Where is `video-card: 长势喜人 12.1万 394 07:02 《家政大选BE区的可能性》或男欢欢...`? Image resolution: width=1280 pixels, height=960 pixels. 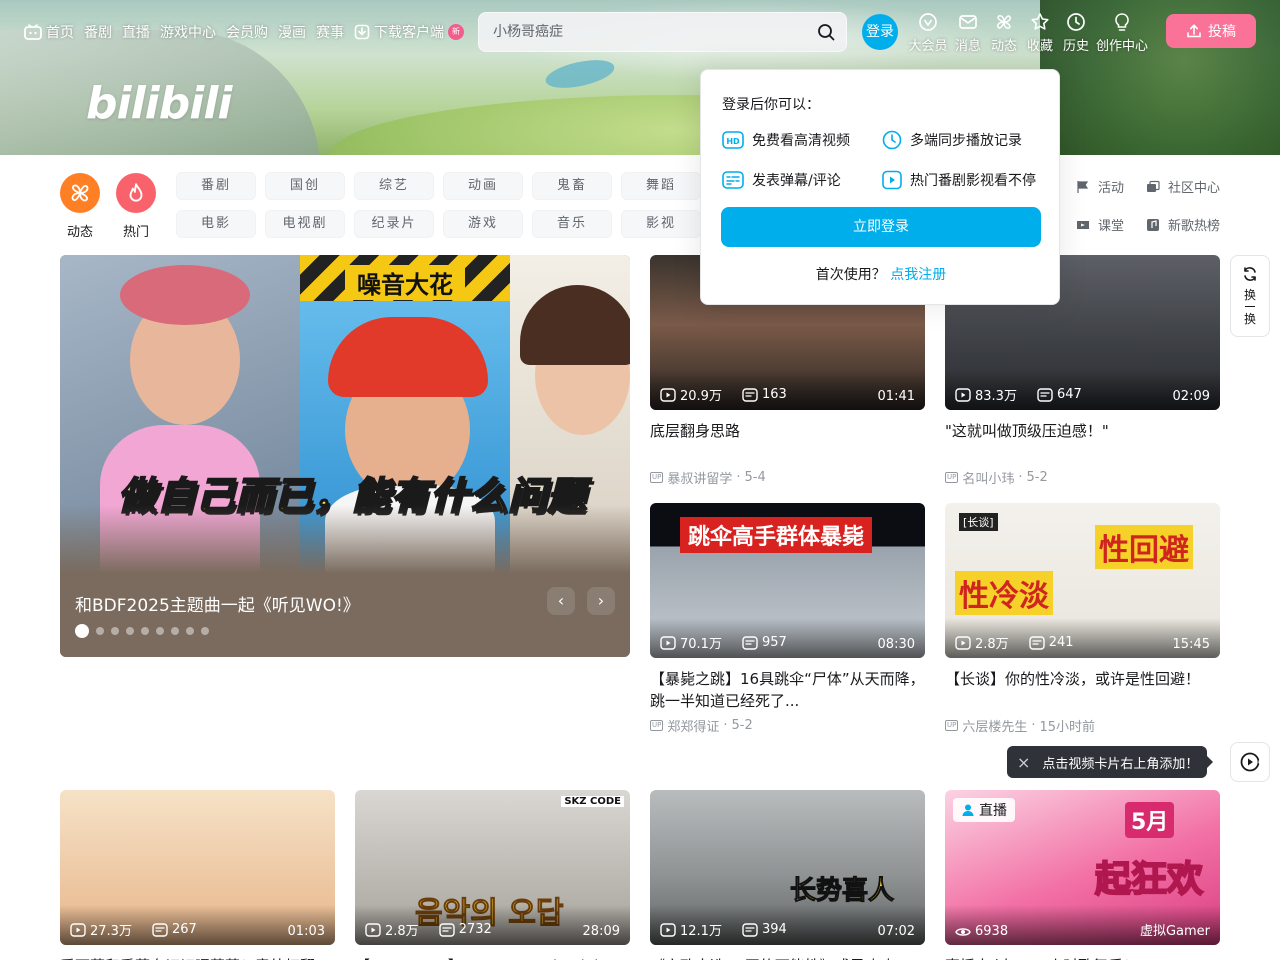
video-card: 长势喜人 12.1万 394 07:02 《家政大选BE区的可能性》或男欢欢... is located at coordinates (787, 875).